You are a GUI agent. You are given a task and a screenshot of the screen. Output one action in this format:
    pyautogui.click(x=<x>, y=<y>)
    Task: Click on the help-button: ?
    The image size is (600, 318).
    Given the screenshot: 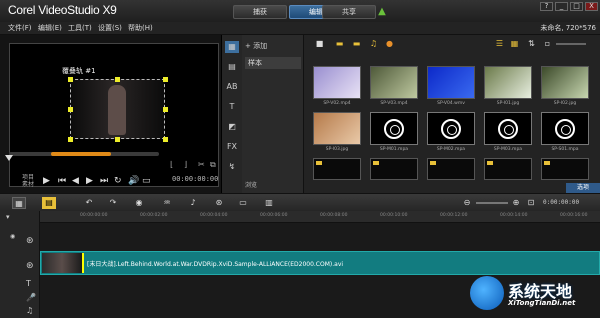 What is the action you would take?
    pyautogui.click(x=546, y=6)
    